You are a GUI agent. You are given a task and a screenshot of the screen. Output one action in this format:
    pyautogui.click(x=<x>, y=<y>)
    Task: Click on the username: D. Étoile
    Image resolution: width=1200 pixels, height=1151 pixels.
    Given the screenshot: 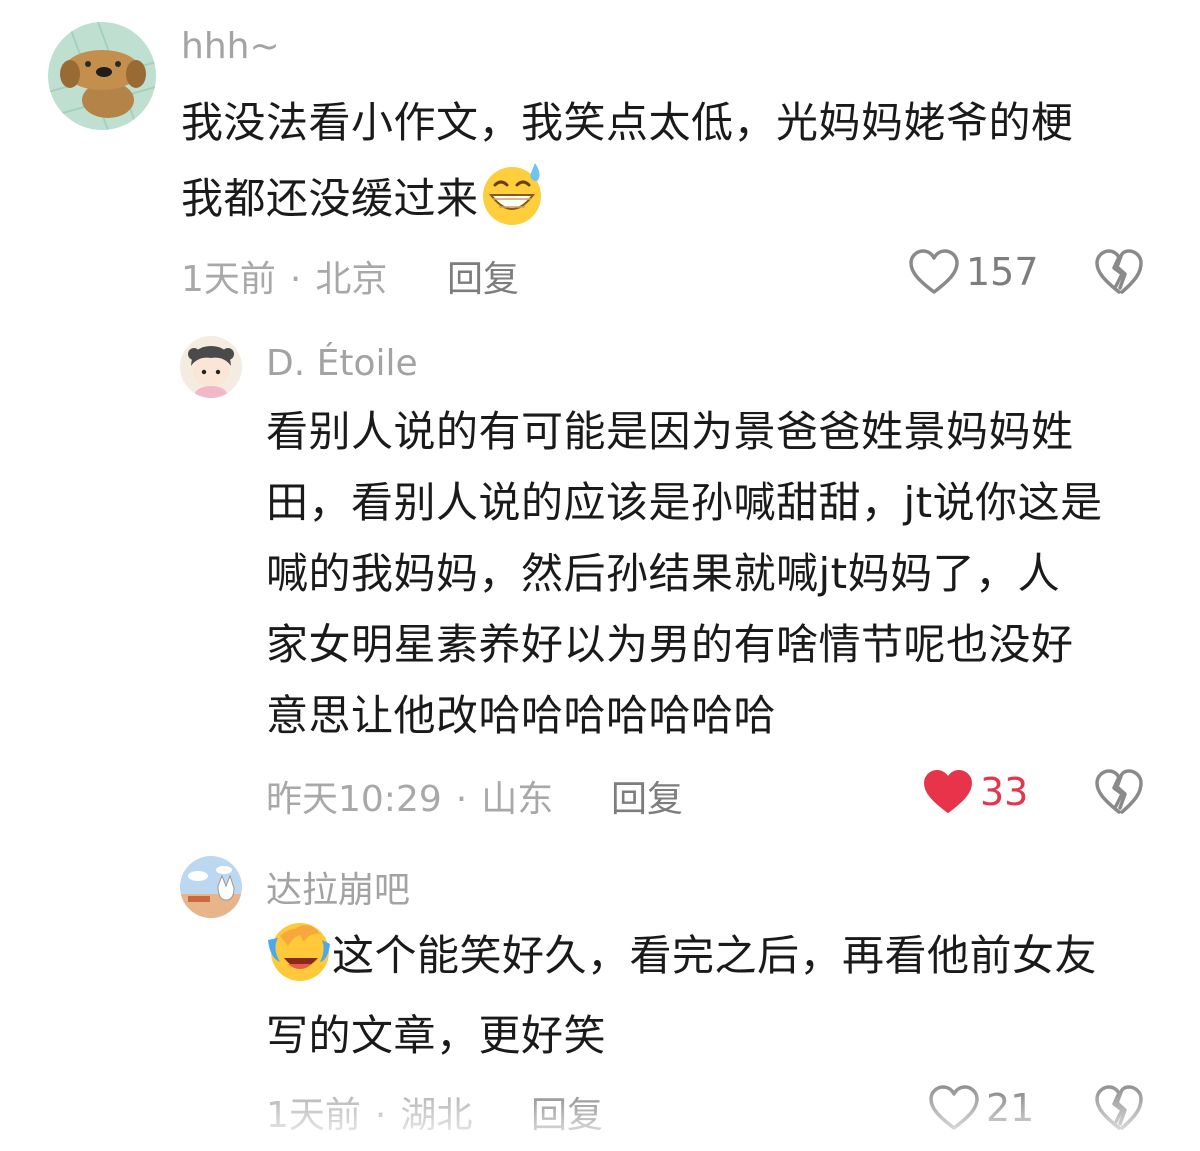 What is the action you would take?
    pyautogui.click(x=342, y=363)
    